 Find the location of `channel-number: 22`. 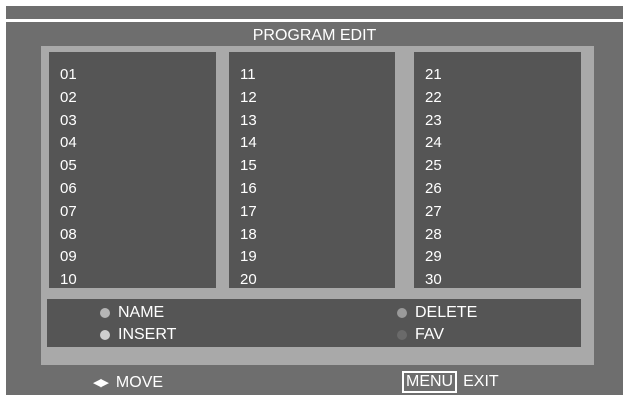

channel-number: 22 is located at coordinates (497, 98).